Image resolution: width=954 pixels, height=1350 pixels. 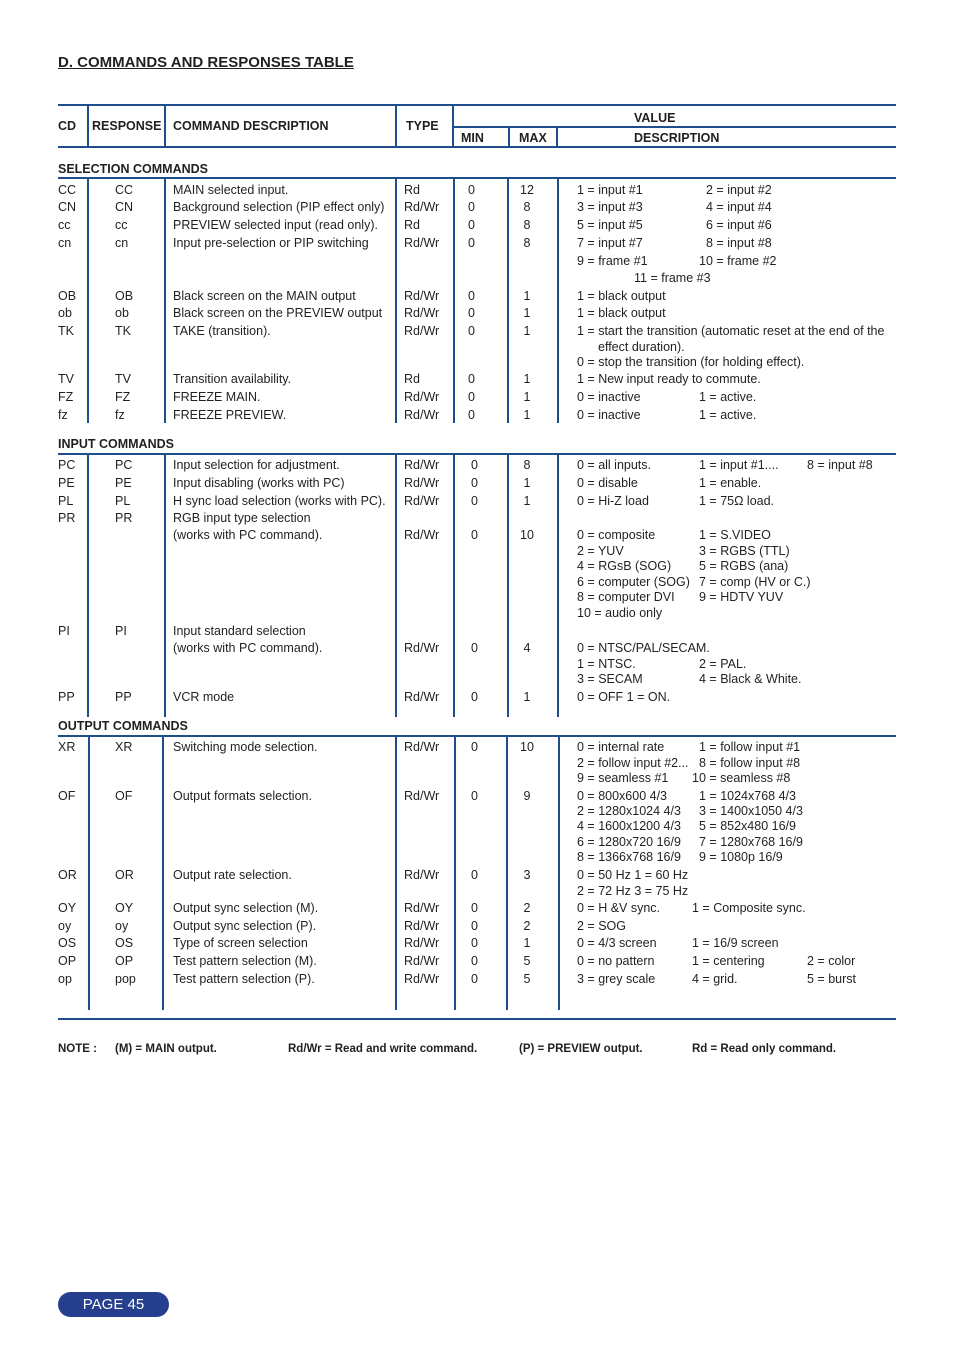 What do you see at coordinates (64, 631) in the screenshot?
I see `cell-cd: PI` at bounding box center [64, 631].